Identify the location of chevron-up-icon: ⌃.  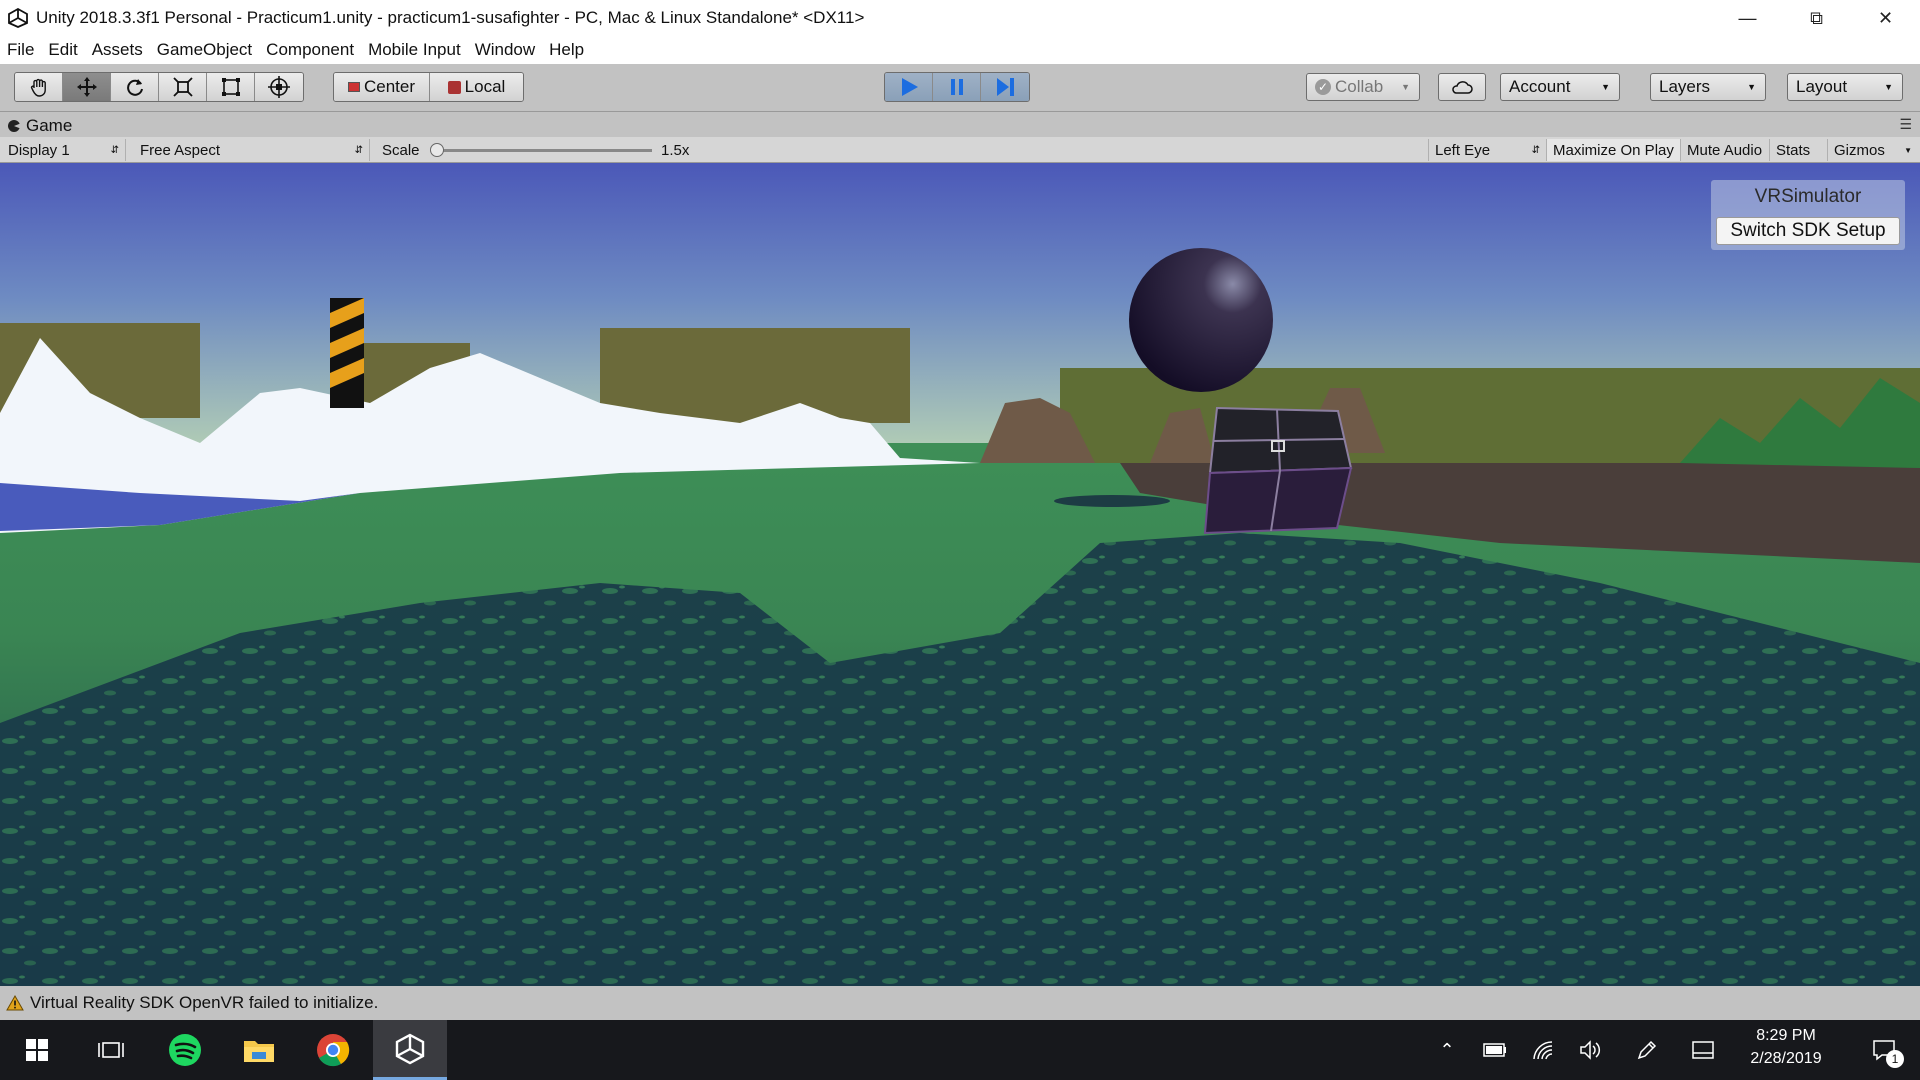
(1447, 1049).